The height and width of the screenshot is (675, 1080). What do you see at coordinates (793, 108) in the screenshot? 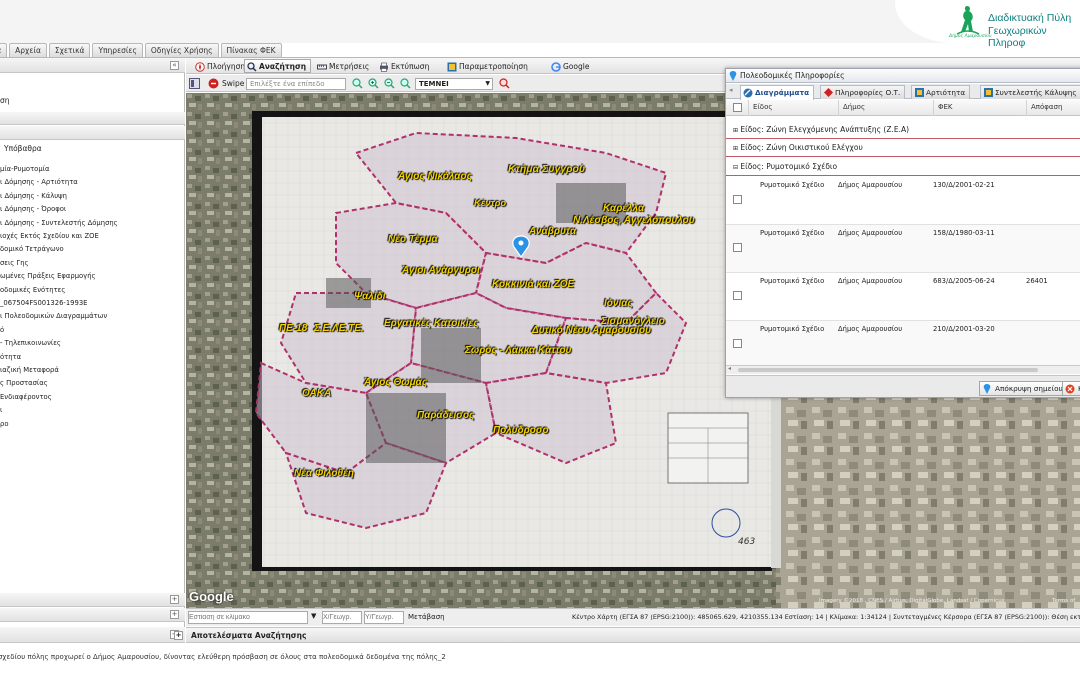
I see `column-type: Είδος` at bounding box center [793, 108].